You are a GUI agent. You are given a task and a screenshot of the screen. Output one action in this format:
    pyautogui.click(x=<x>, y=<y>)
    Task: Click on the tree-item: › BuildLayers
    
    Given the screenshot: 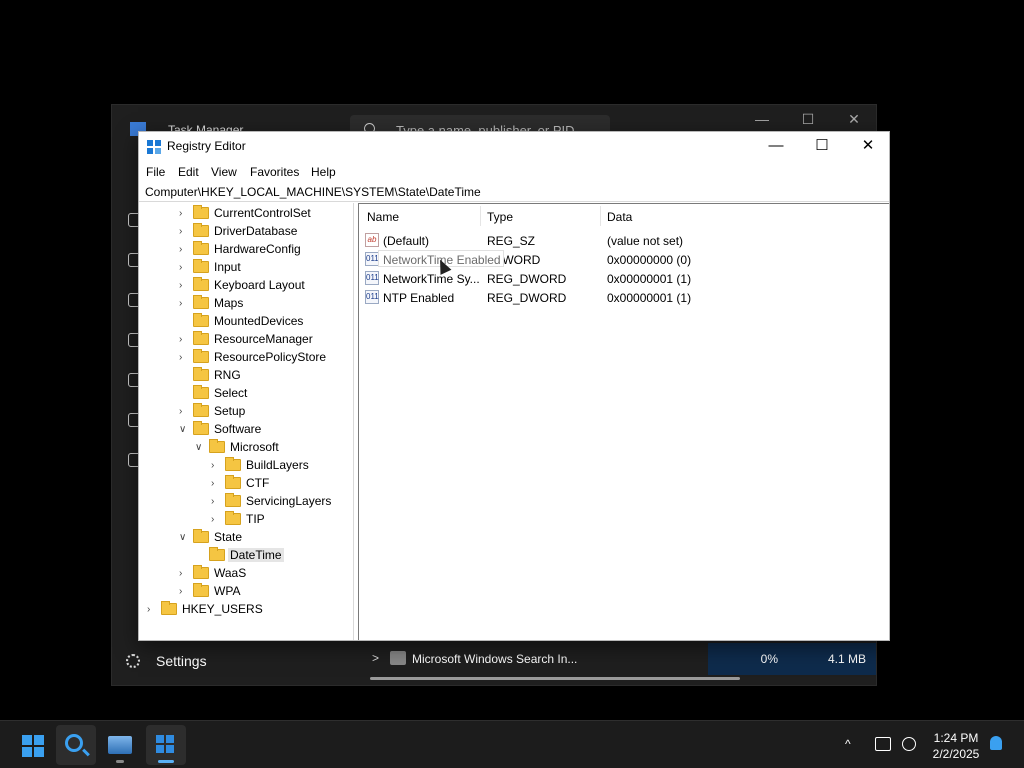 What is the action you would take?
    pyautogui.click(x=244, y=466)
    